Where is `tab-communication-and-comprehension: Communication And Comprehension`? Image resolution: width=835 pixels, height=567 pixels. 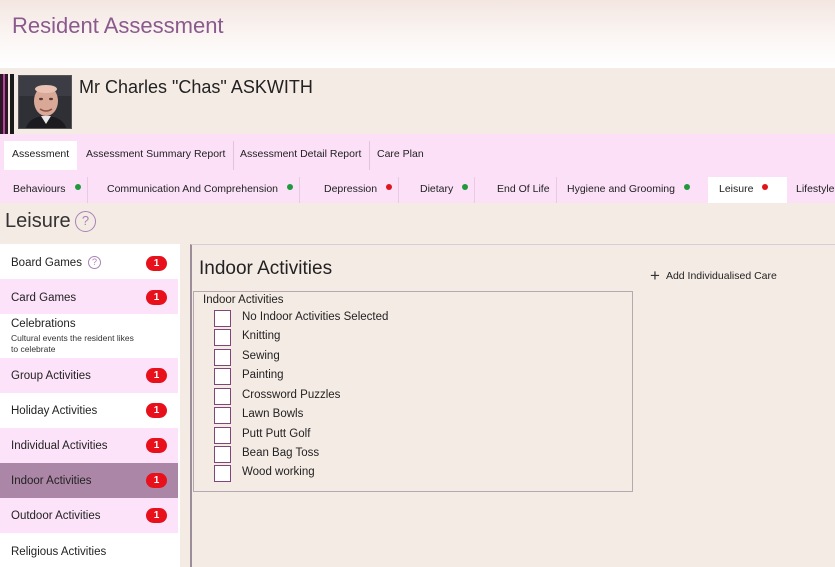 tab-communication-and-comprehension: Communication And Comprehension is located at coordinates (201, 190).